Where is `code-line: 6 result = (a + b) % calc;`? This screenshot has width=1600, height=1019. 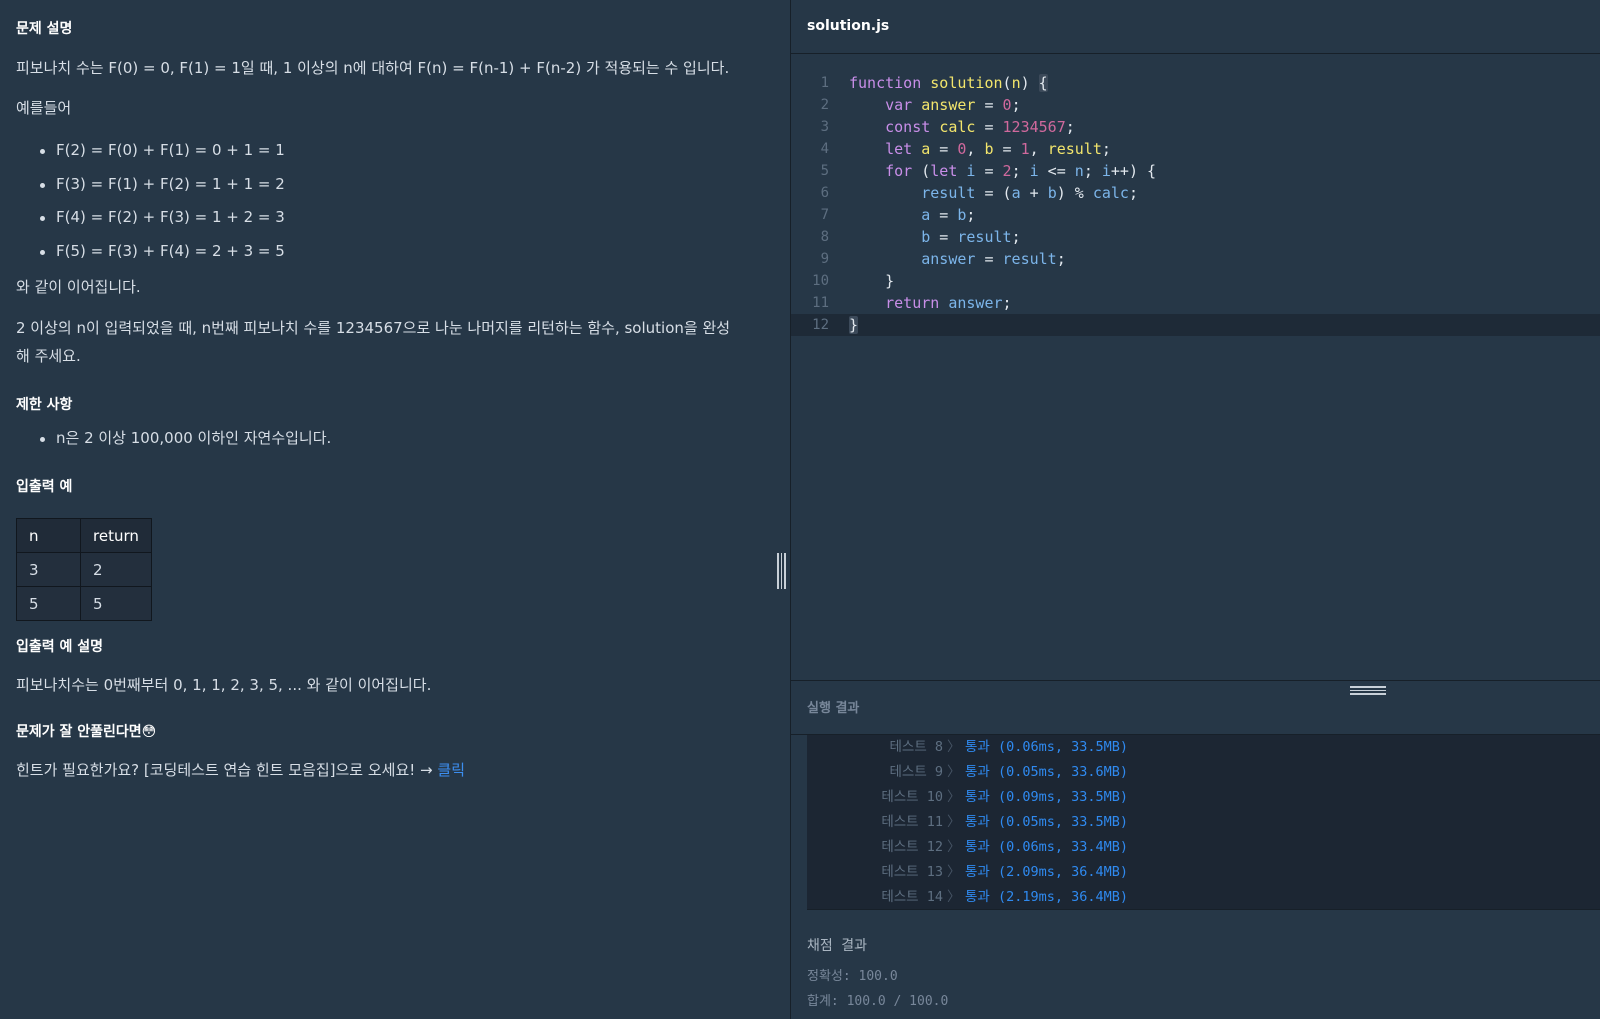 code-line: 6 result = (a + b) % calc; is located at coordinates (1195, 193).